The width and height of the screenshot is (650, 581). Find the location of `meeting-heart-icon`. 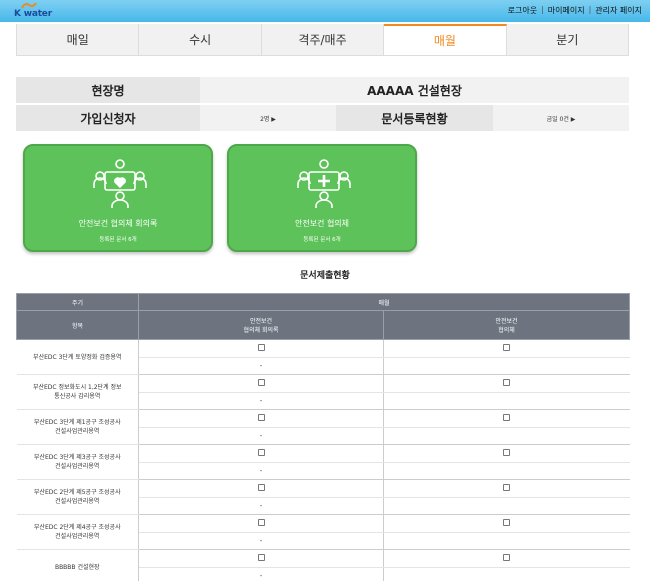

meeting-heart-icon is located at coordinates (120, 183).